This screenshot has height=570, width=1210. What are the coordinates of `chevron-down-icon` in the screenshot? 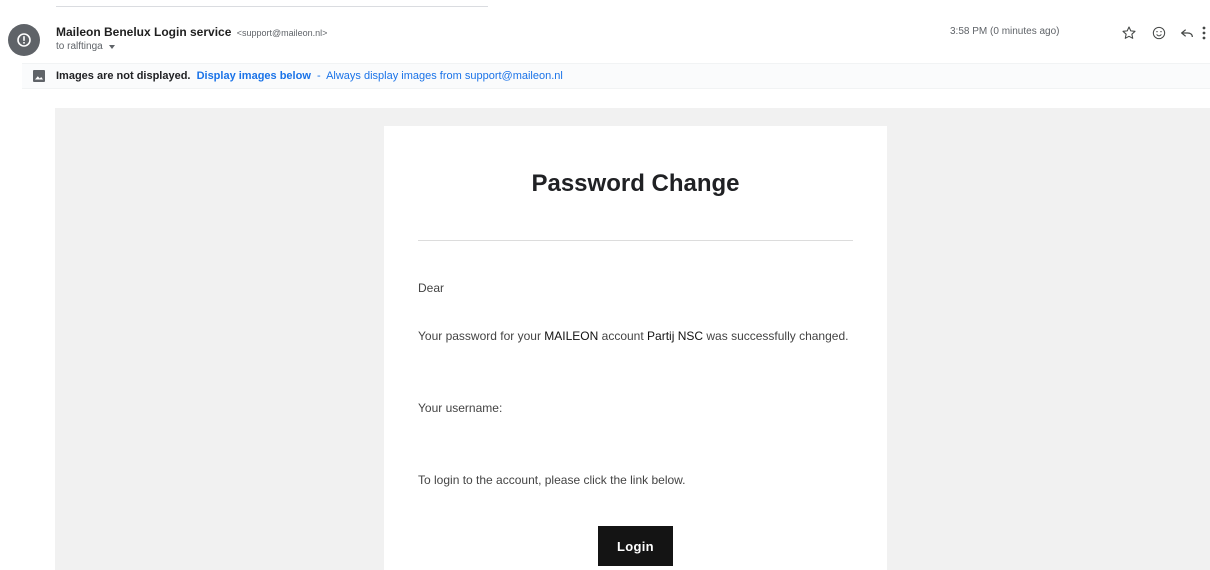 It's located at (111, 46).